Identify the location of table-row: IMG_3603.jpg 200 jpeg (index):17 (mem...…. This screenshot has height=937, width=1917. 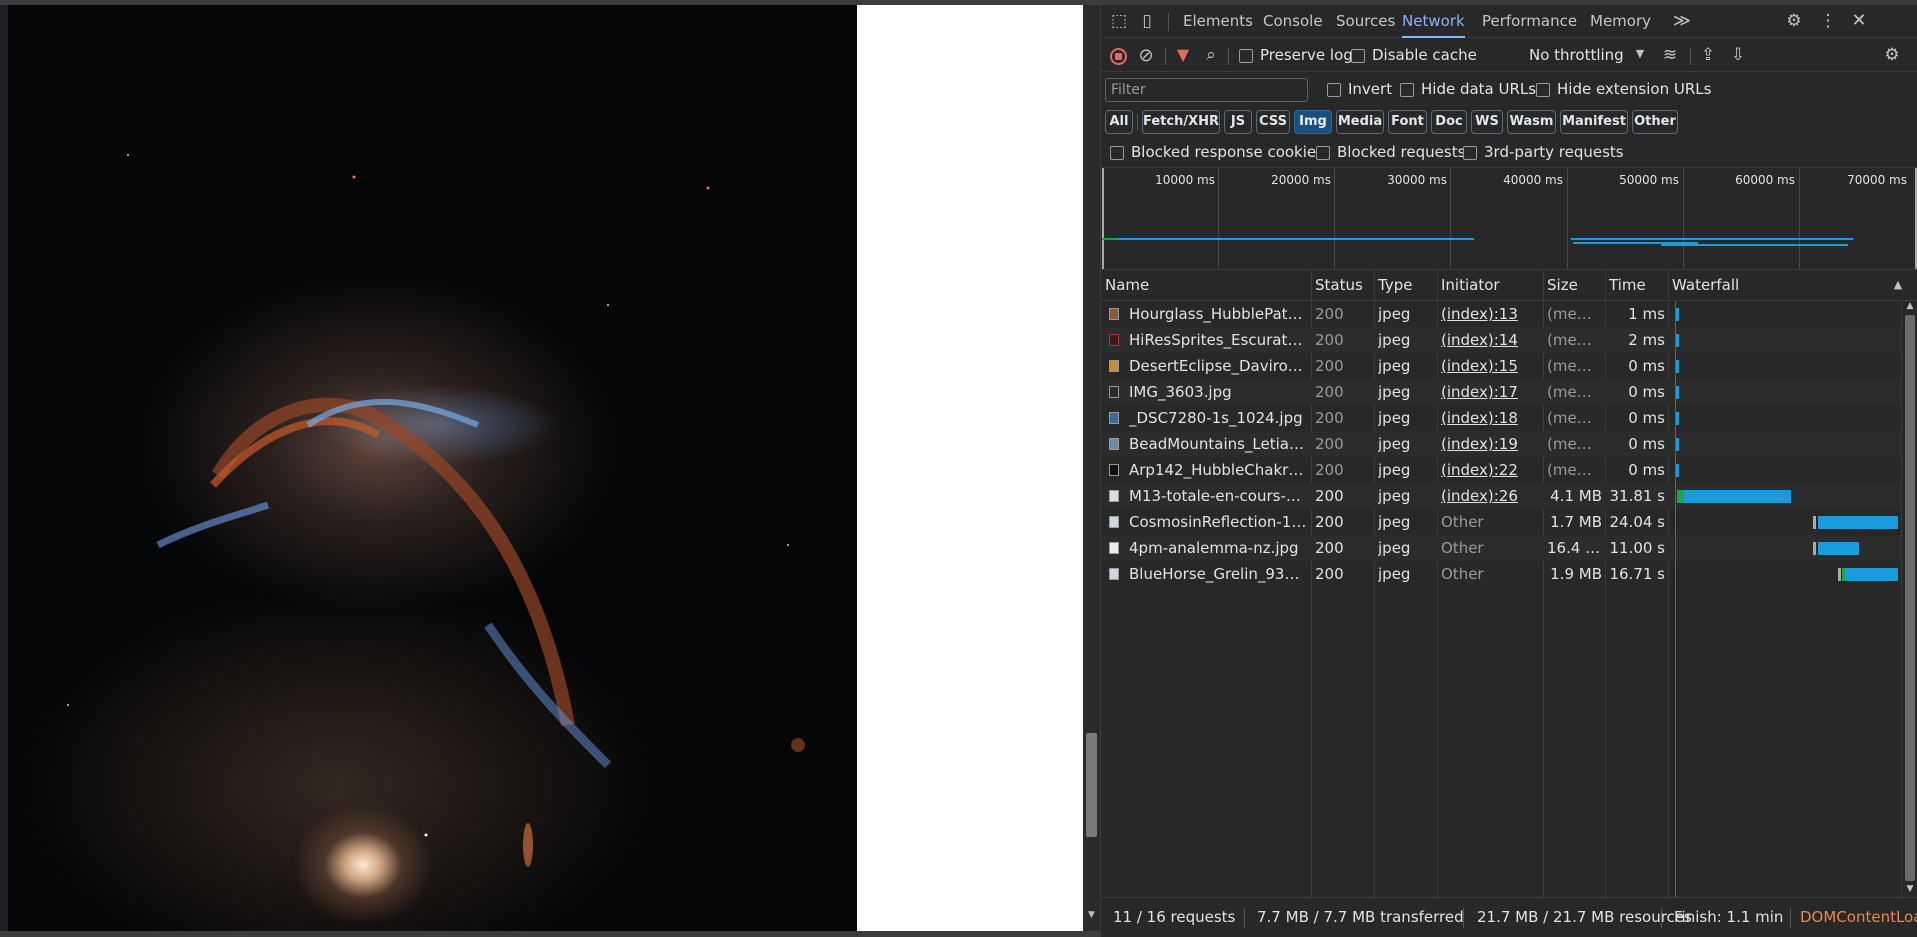
(1501, 392).